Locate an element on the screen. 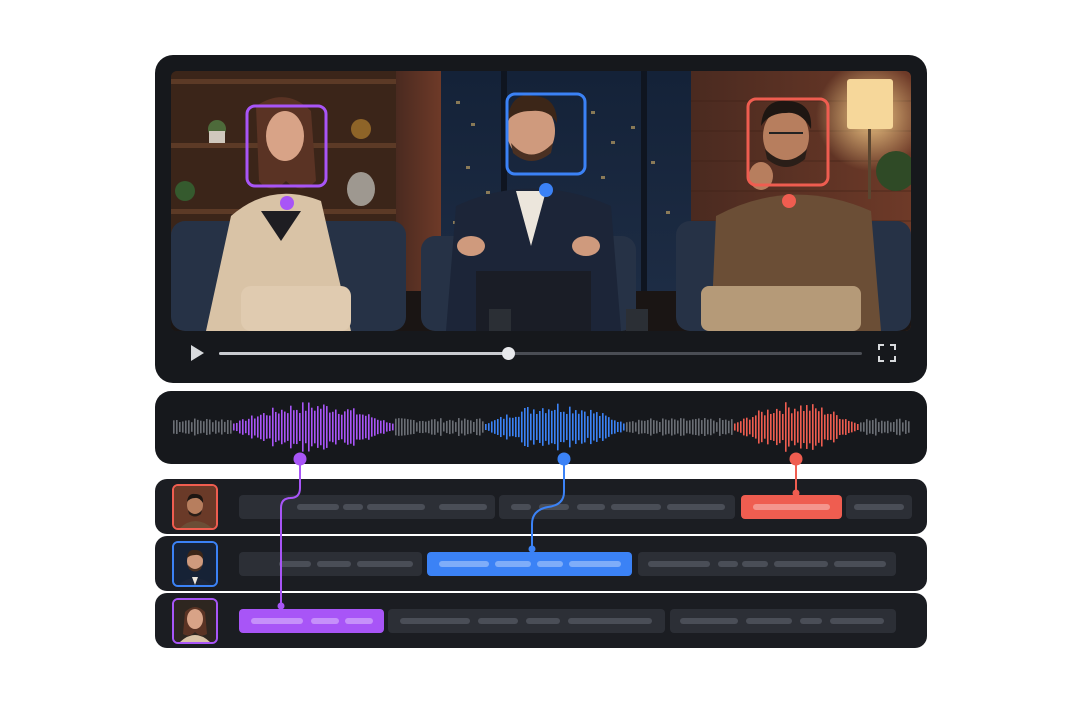 The width and height of the screenshot is (1080, 720). play-icon is located at coordinates (197, 353).